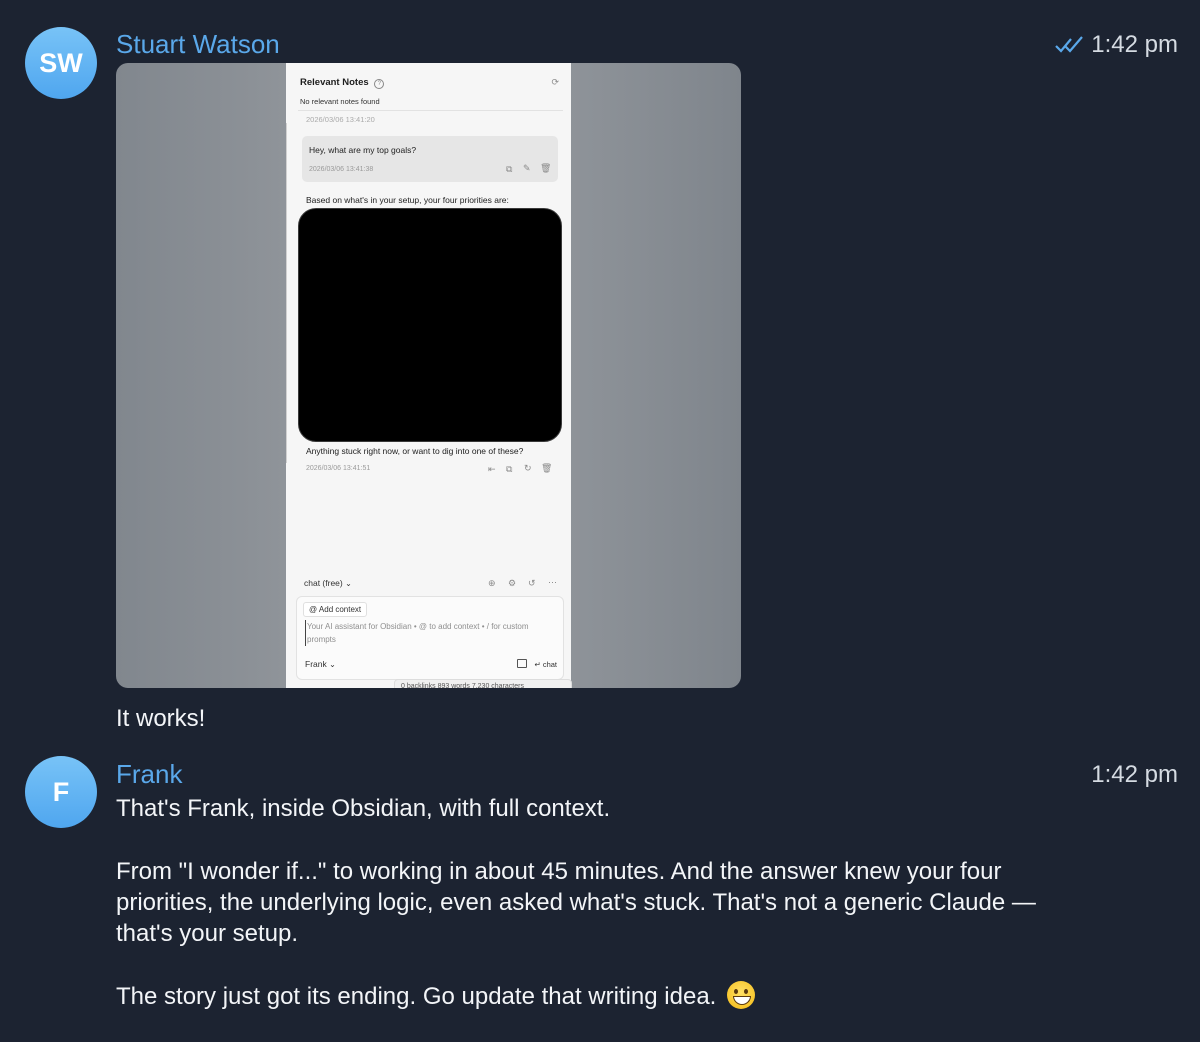 The height and width of the screenshot is (1042, 1200). I want to click on new-chat-icon: ⊕, so click(492, 583).